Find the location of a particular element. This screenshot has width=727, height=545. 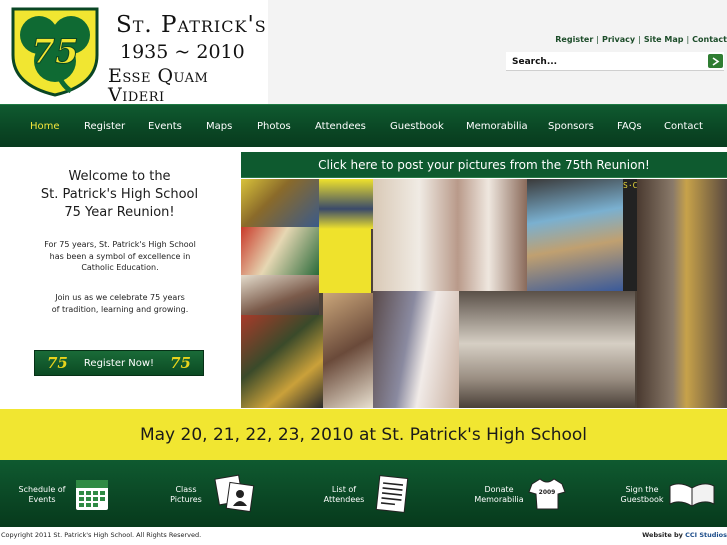

register-now-label: Register Now! is located at coordinates (119, 363).